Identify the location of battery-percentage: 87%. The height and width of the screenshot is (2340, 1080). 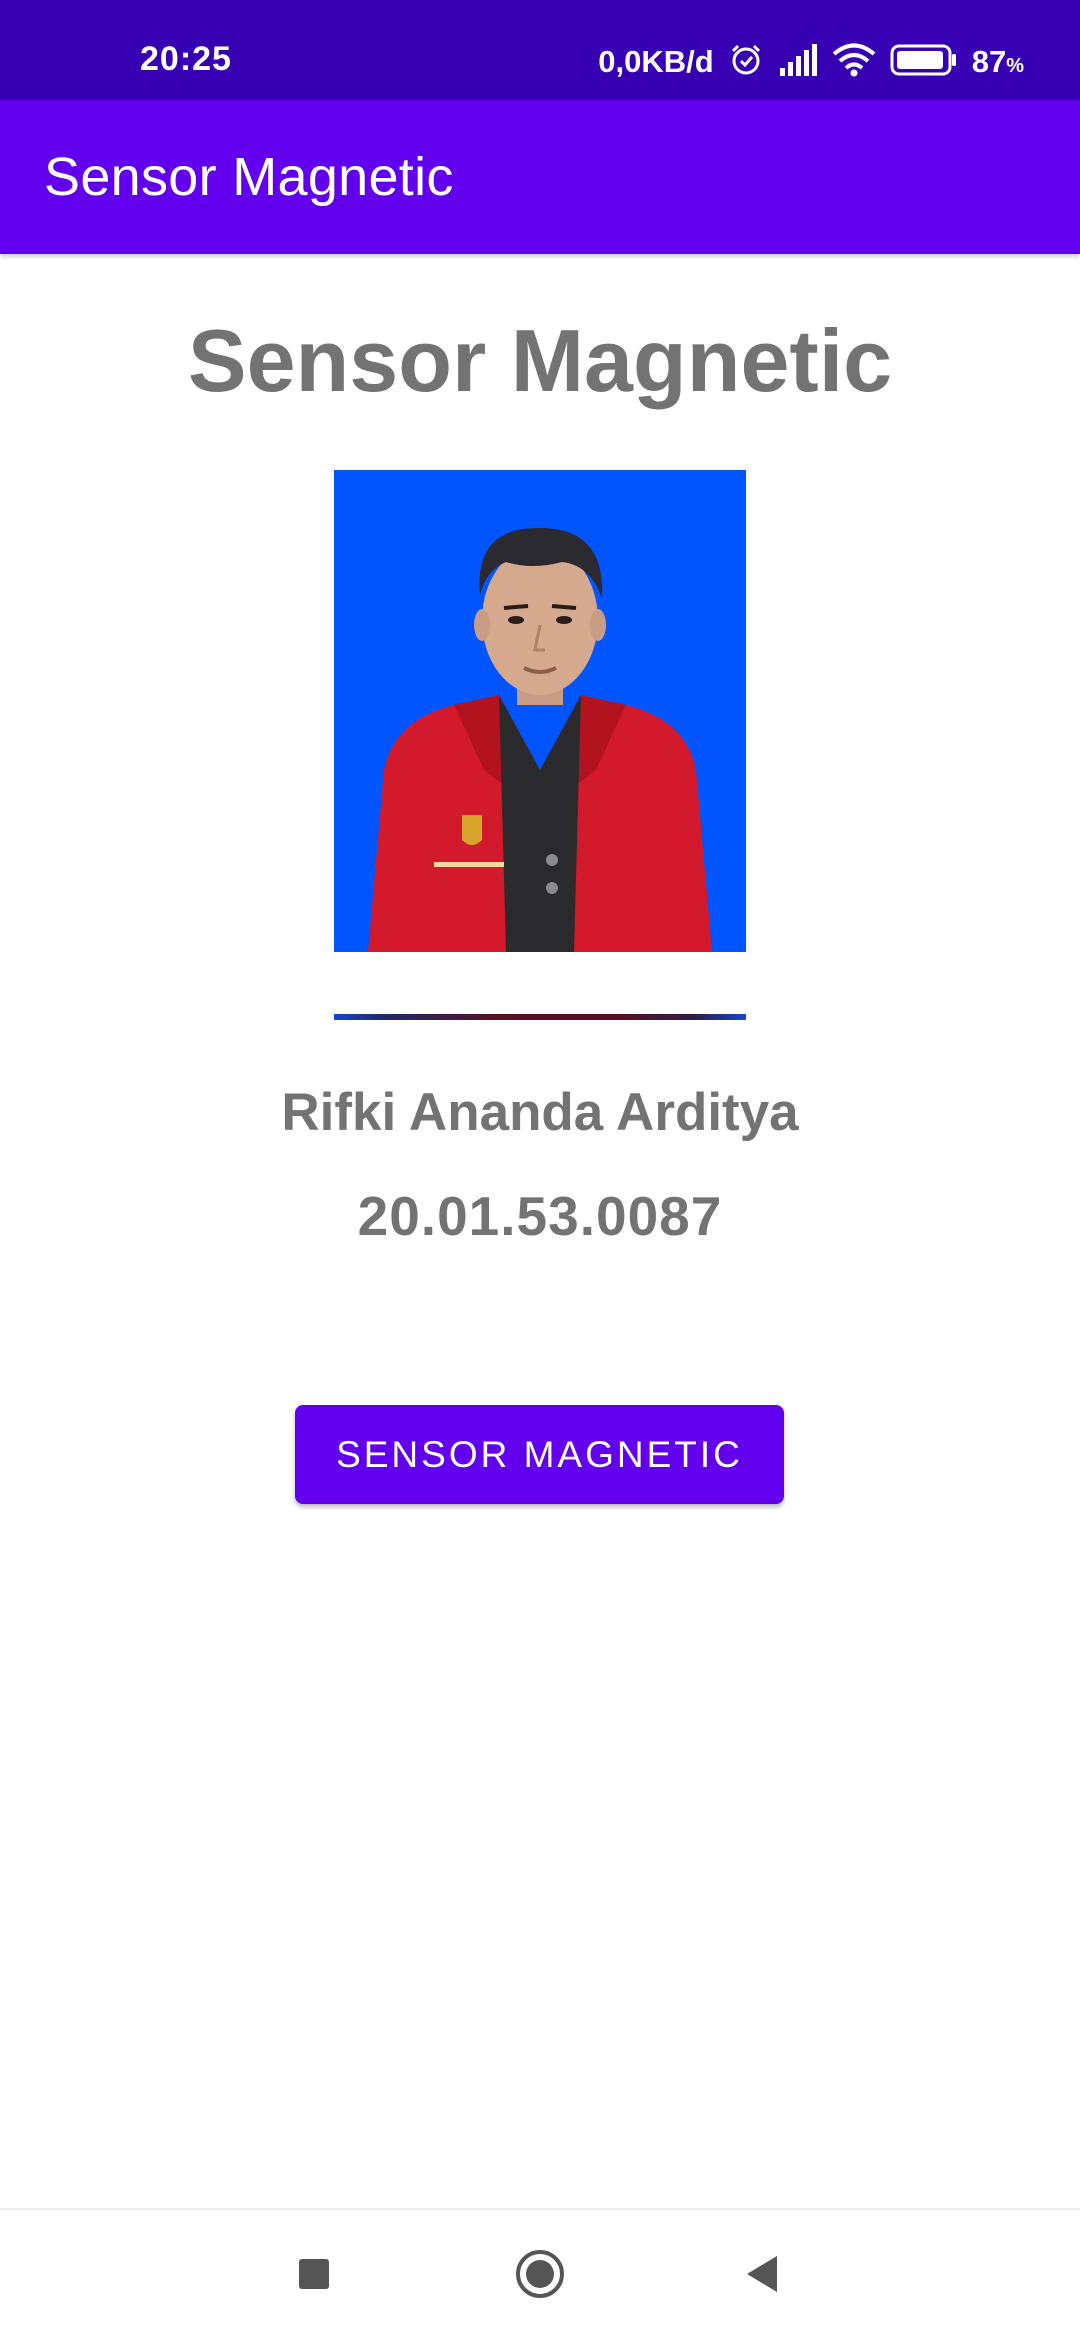
(998, 62).